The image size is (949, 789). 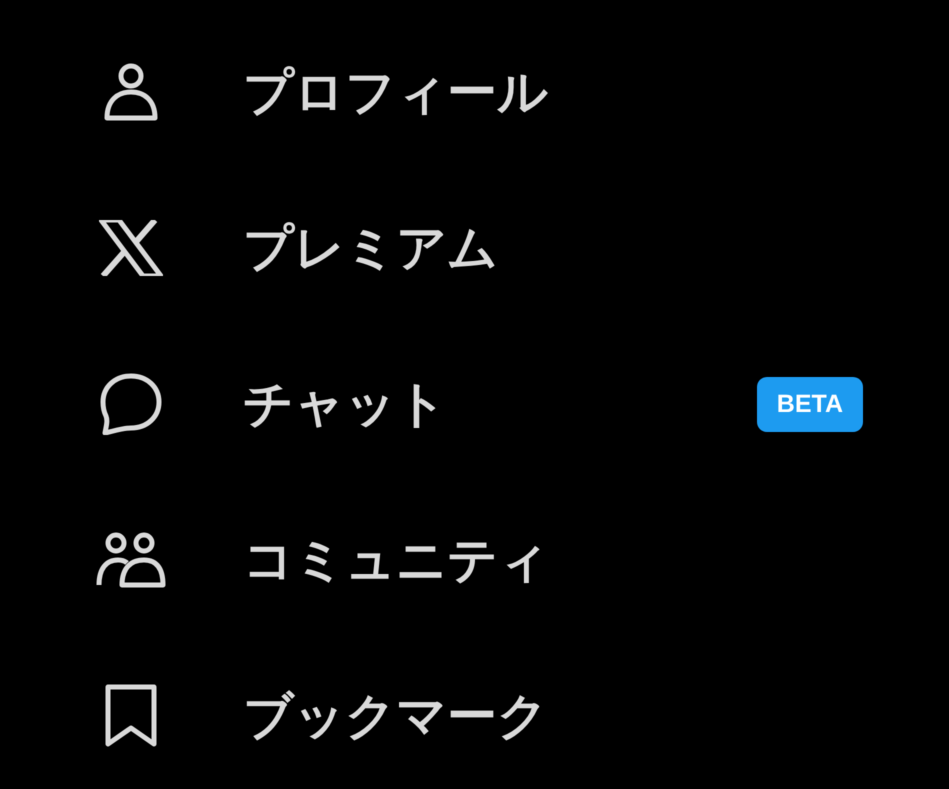 I want to click on x-mark-icon, so click(x=131, y=248).